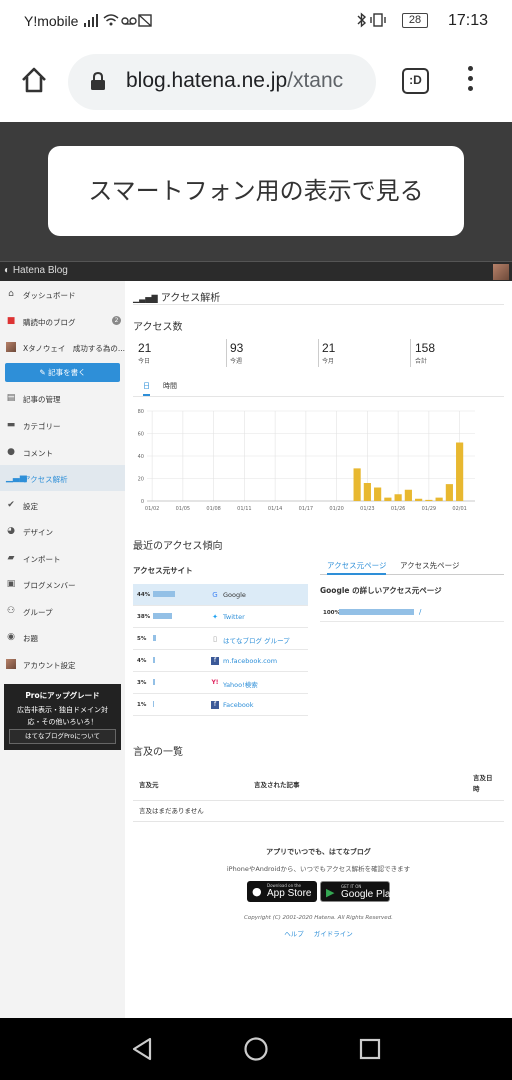  Describe the element at coordinates (67, 372) in the screenshot. I see `write-article-label: 記事を書く` at that location.